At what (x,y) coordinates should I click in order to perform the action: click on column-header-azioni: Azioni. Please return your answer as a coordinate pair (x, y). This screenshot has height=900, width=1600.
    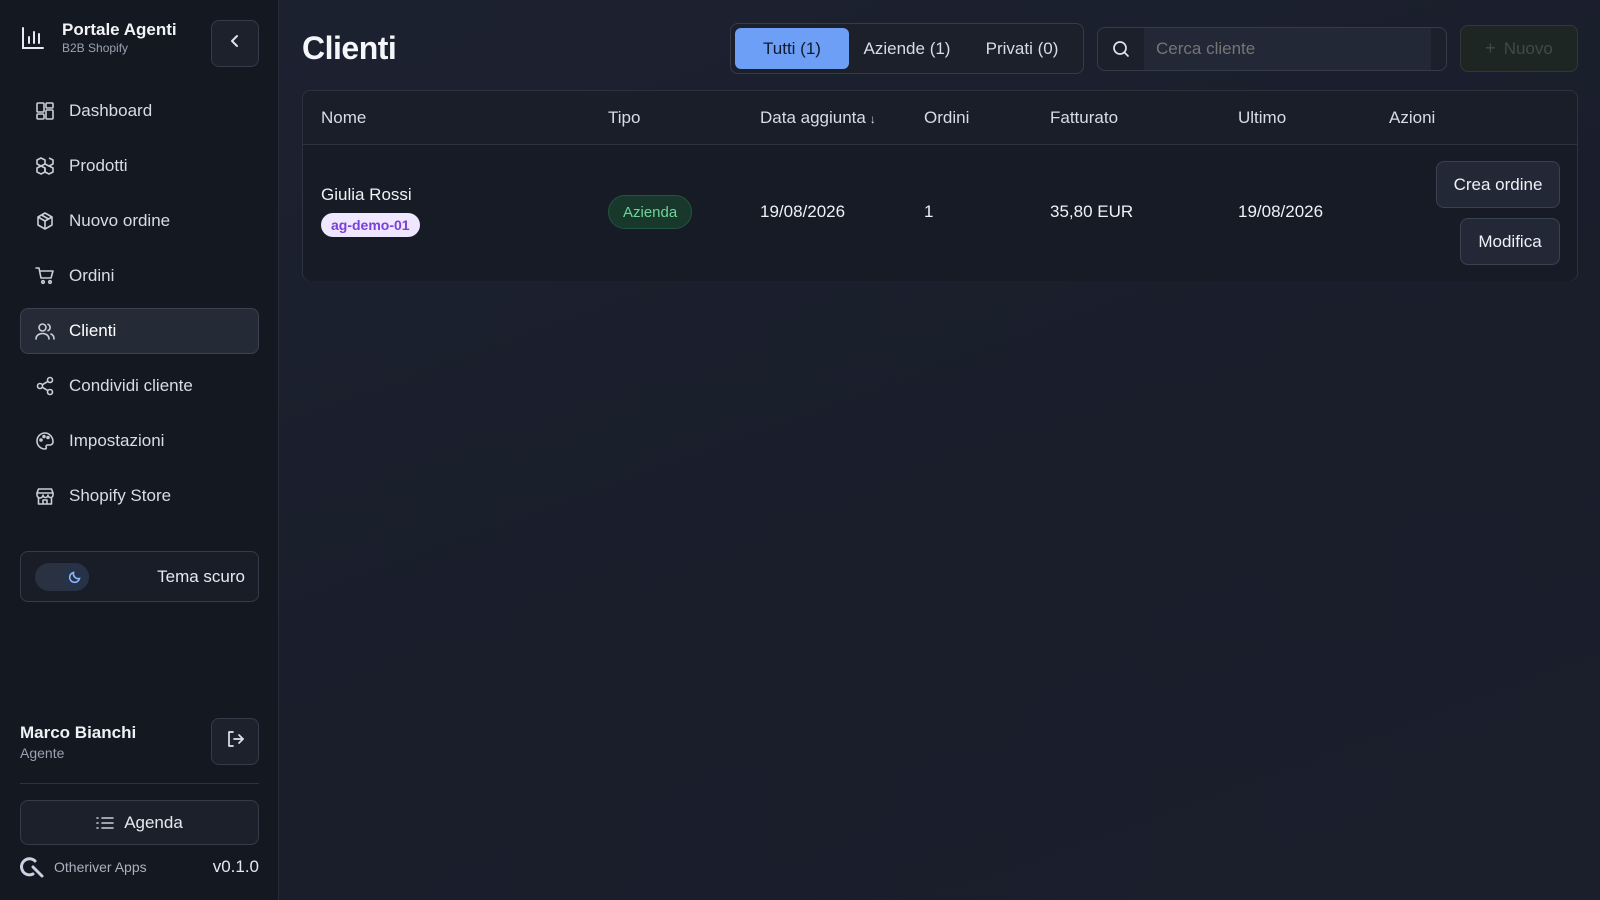
    Looking at the image, I should click on (1412, 117).